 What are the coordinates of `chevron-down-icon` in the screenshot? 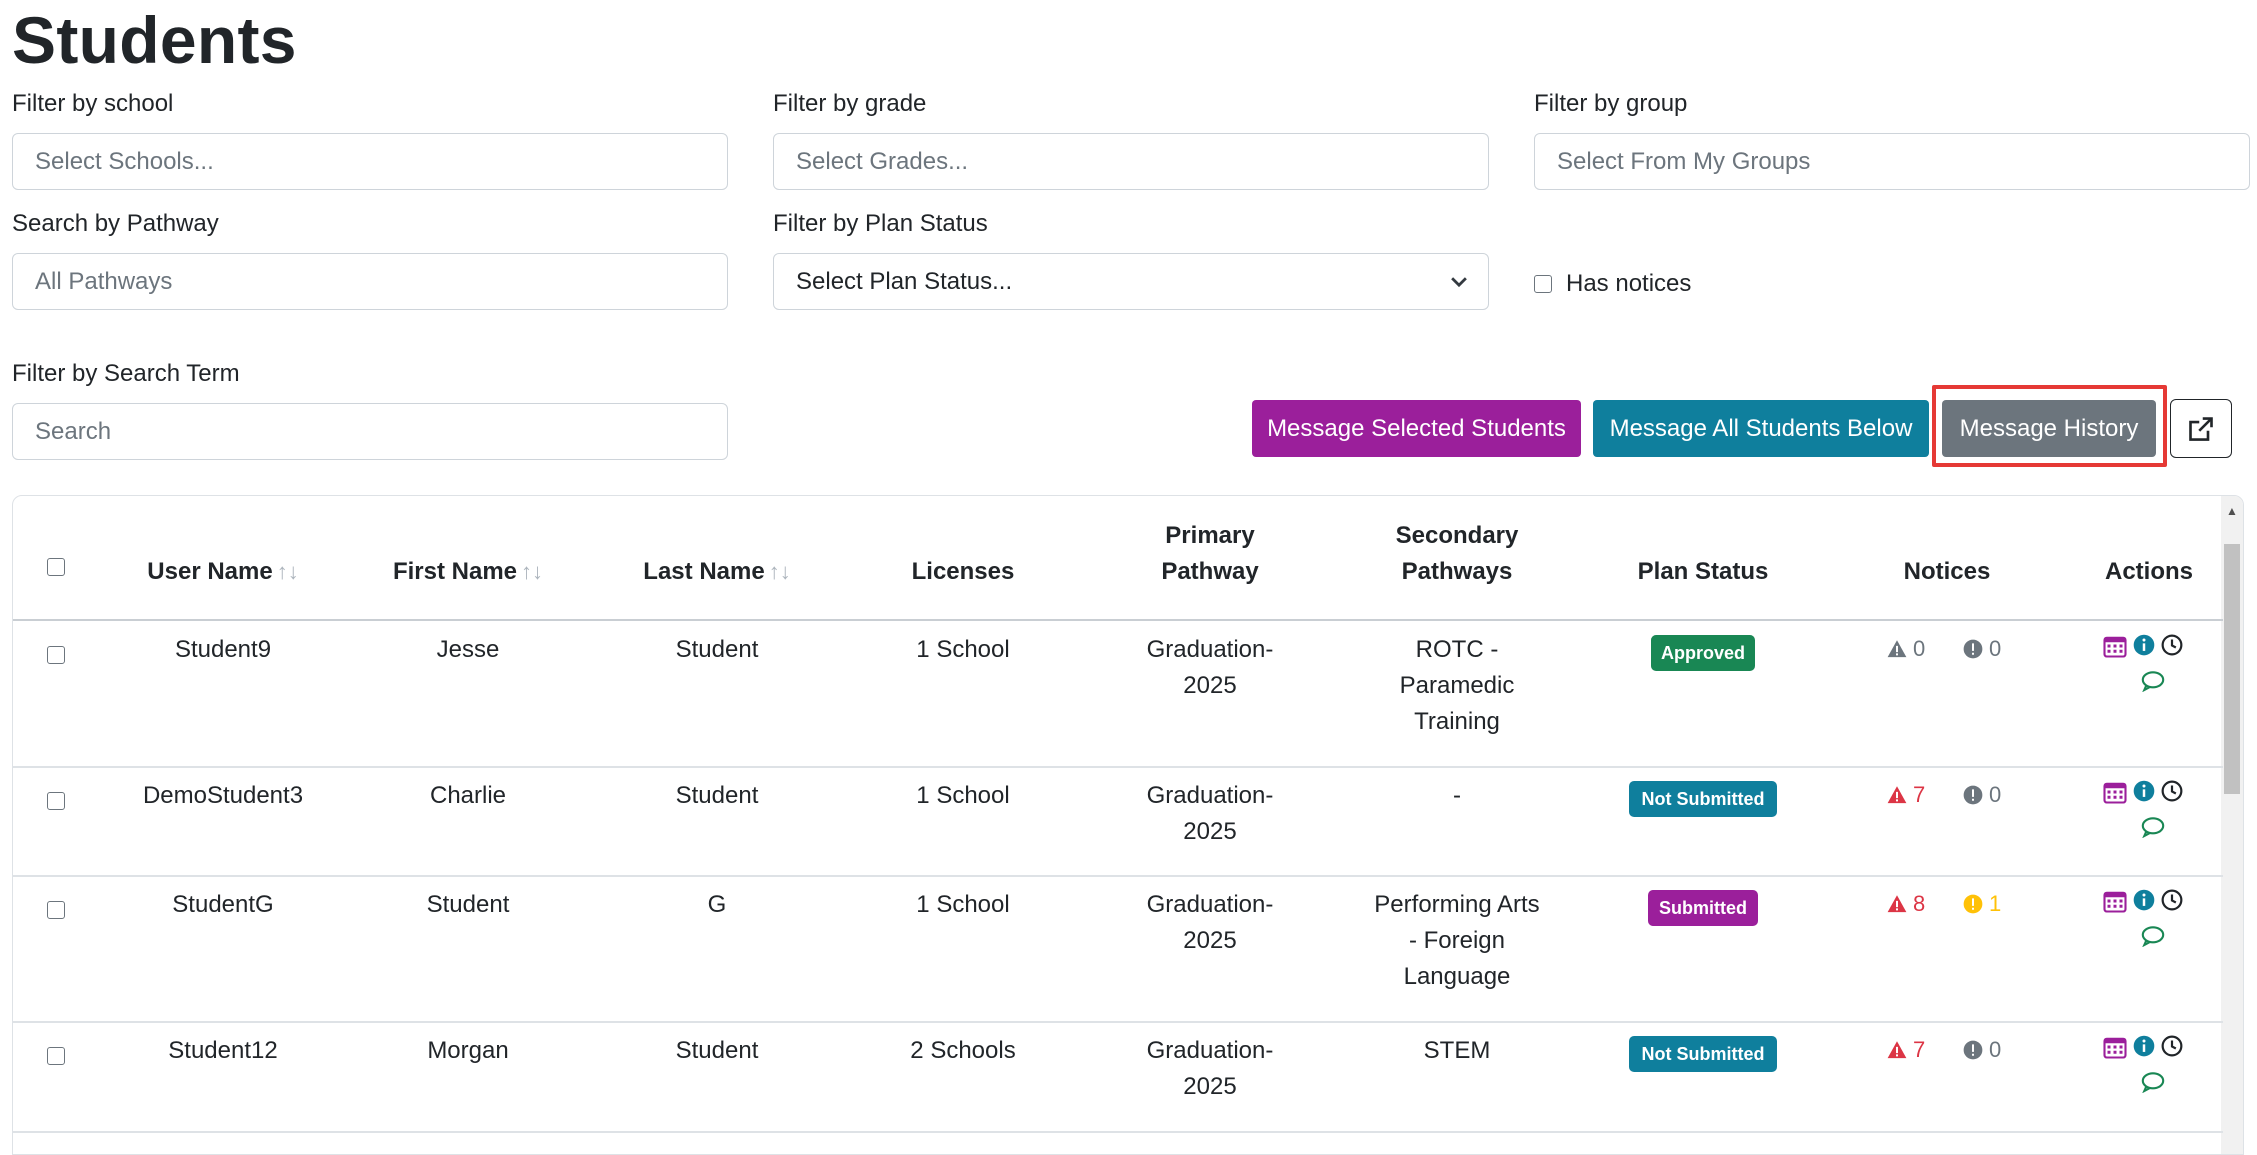 It's located at (1459, 282).